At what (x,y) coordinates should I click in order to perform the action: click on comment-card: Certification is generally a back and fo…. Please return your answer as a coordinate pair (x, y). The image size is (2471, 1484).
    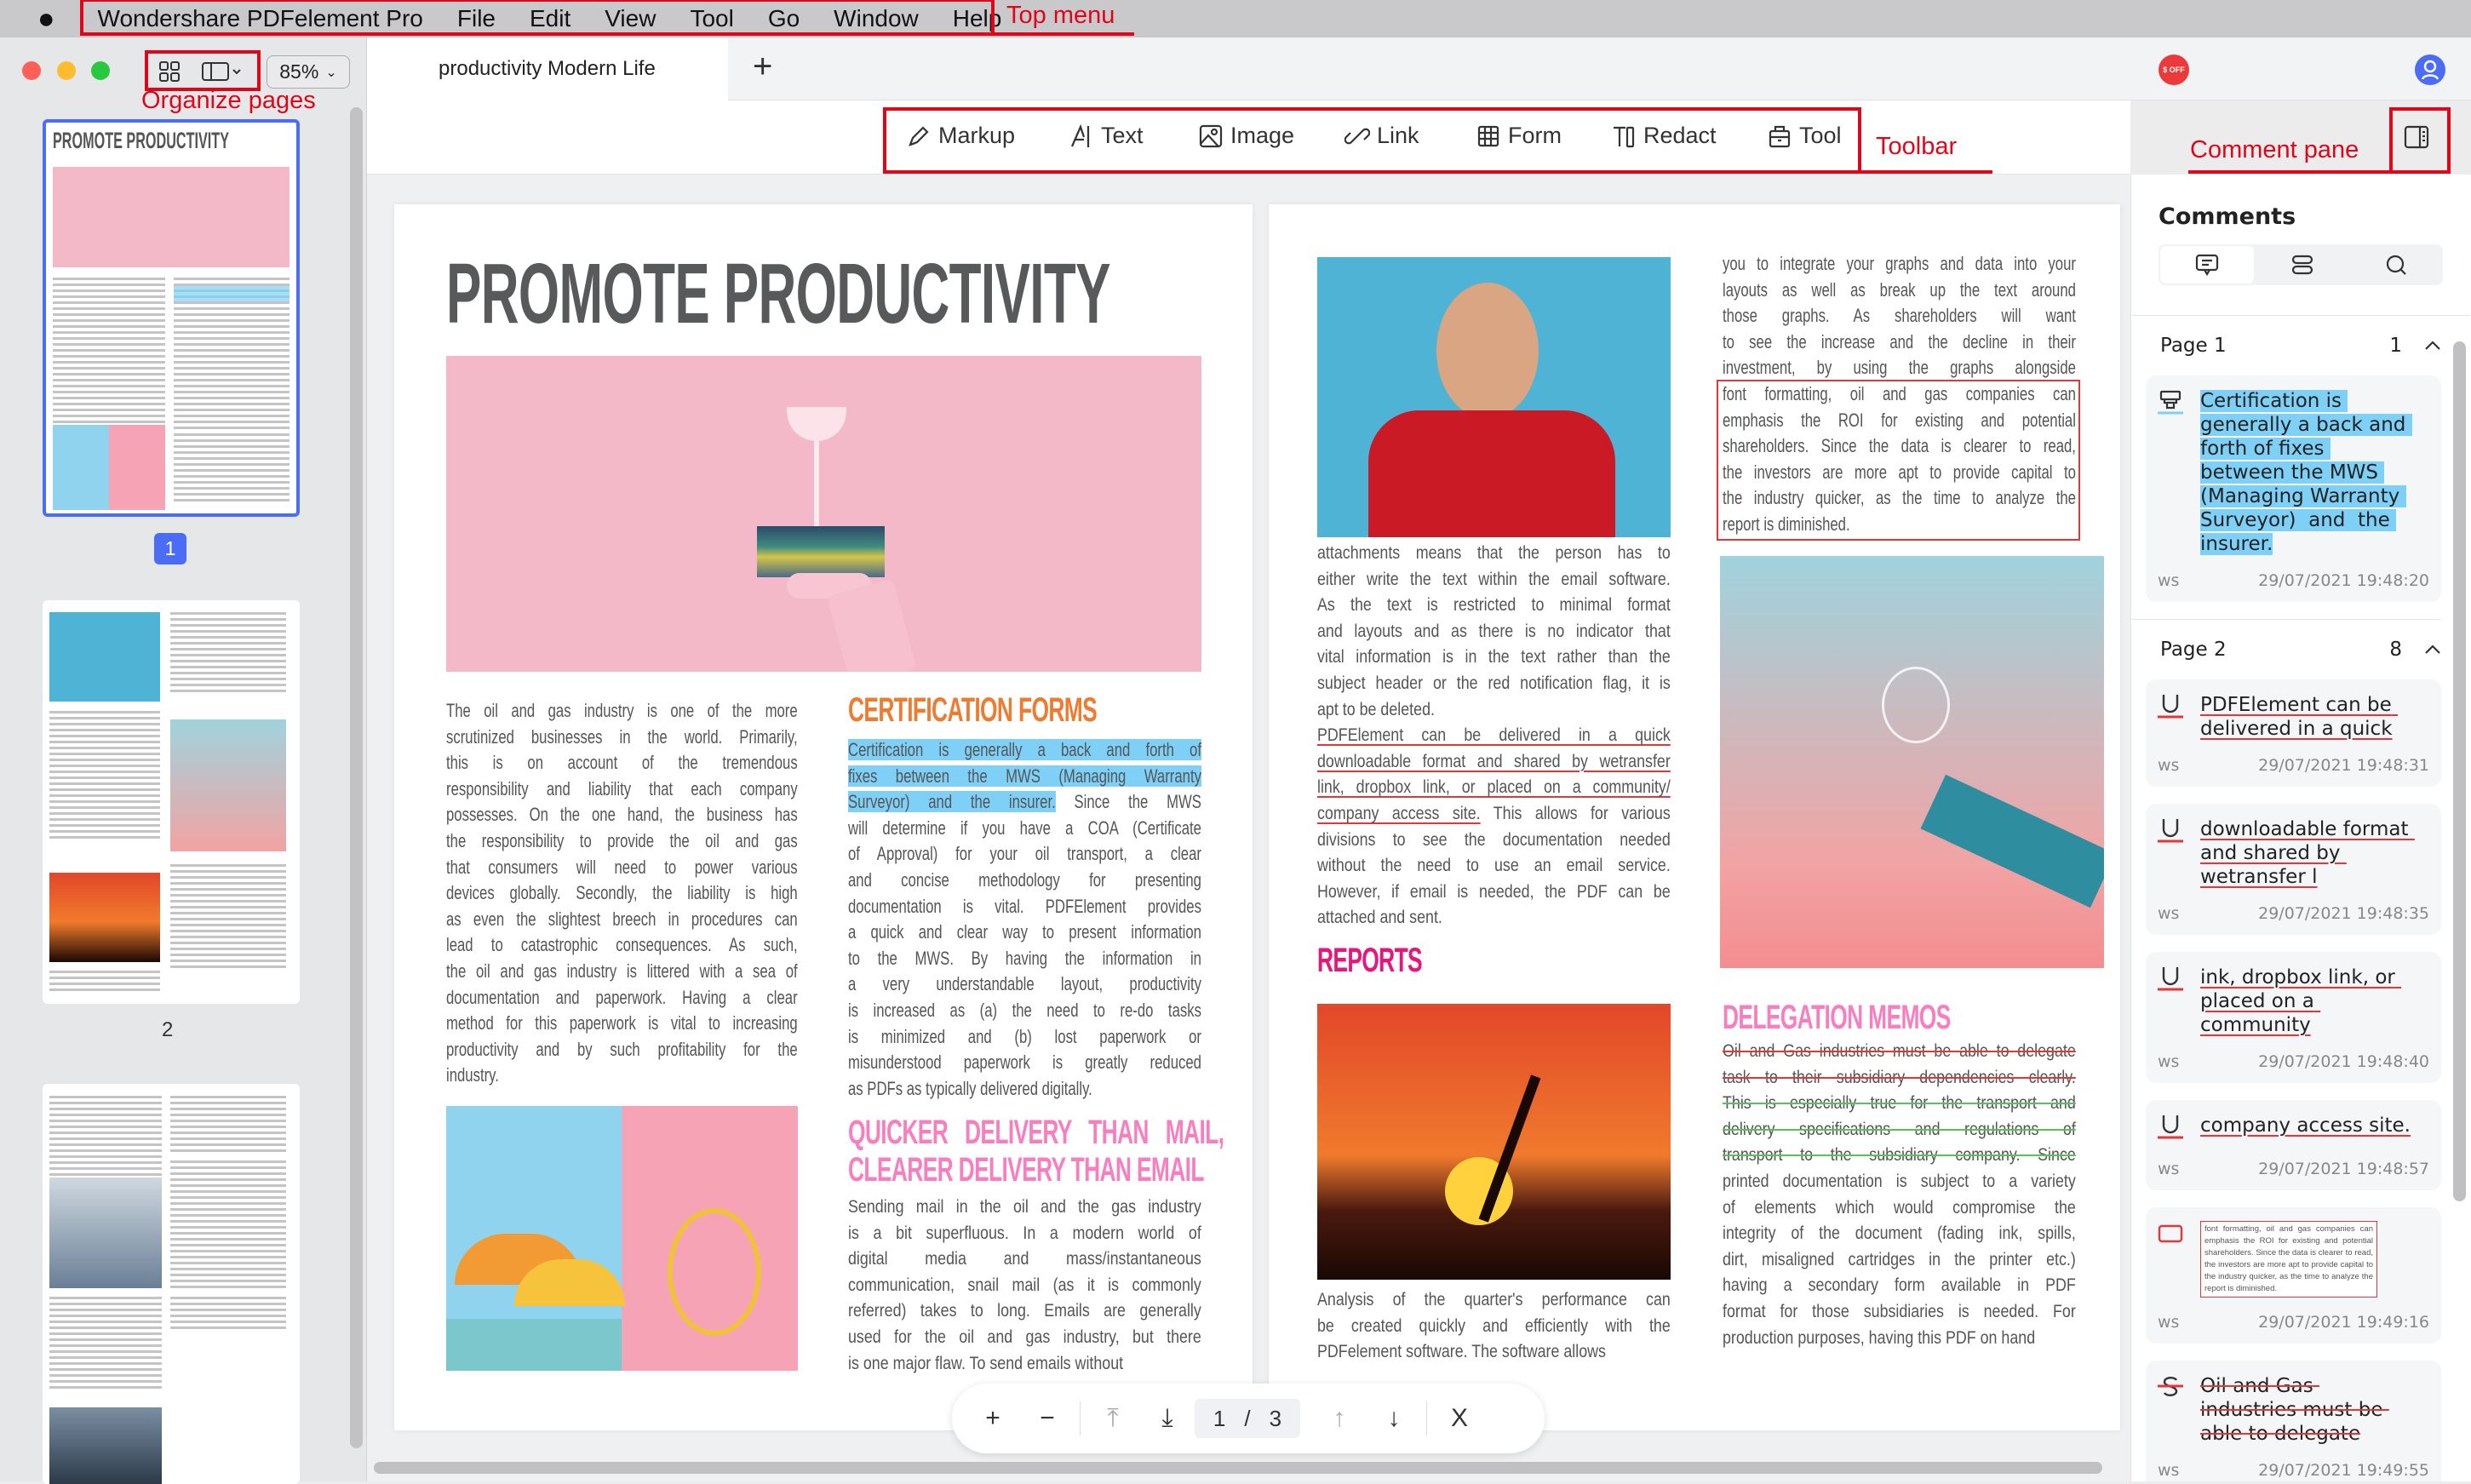
    Looking at the image, I should click on (2293, 489).